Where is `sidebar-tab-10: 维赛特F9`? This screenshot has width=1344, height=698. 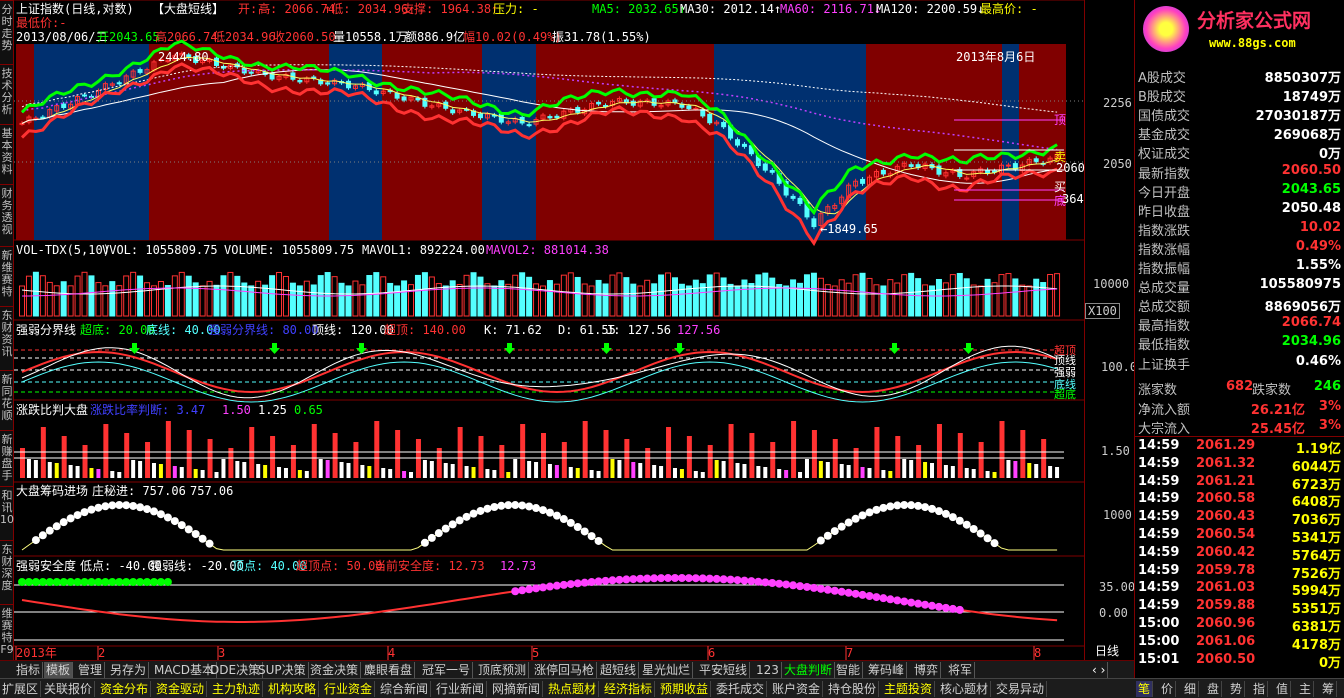 sidebar-tab-10: 维赛特F9 is located at coordinates (7, 632).